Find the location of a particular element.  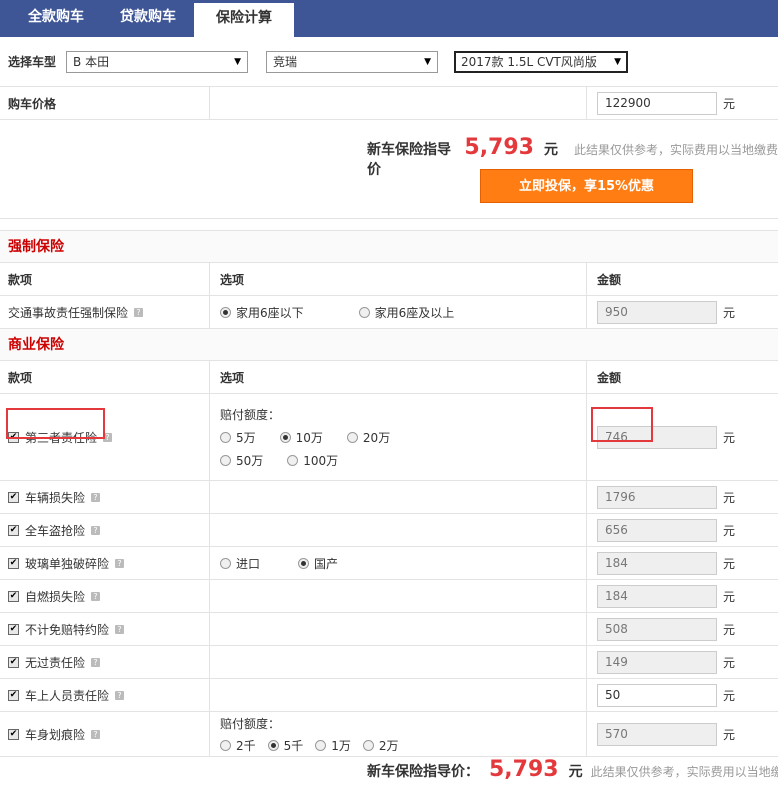

guide-price-label: 新车保险指导价 is located at coordinates (409, 160).